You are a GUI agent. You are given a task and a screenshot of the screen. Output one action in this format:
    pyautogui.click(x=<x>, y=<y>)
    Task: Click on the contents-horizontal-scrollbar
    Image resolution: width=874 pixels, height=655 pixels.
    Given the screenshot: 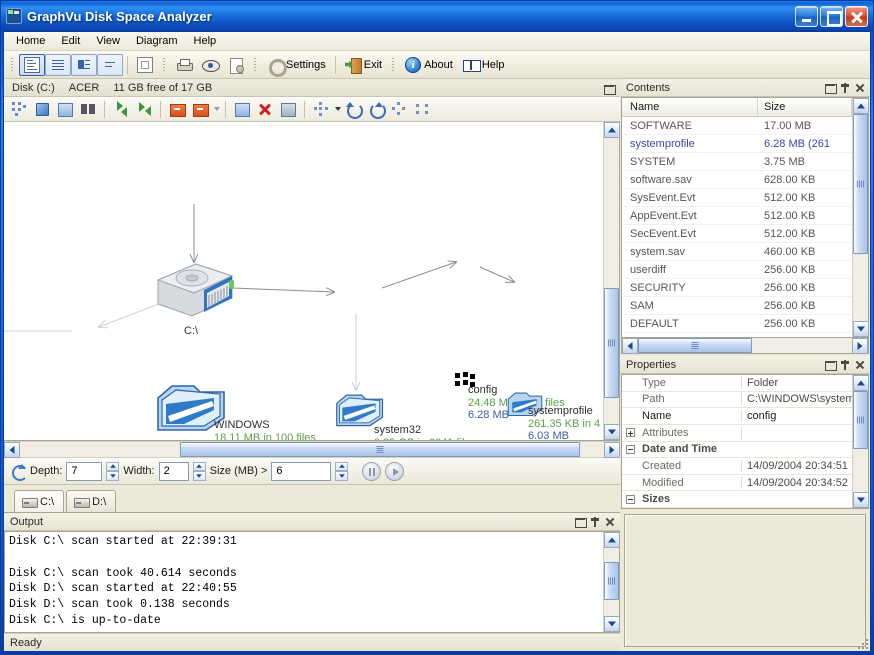 What is the action you would take?
    pyautogui.click(x=745, y=346)
    